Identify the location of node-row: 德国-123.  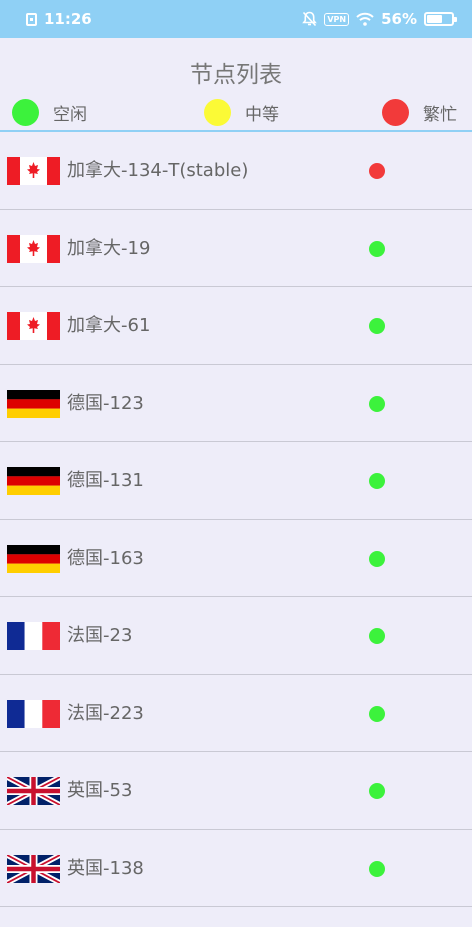
(236, 403).